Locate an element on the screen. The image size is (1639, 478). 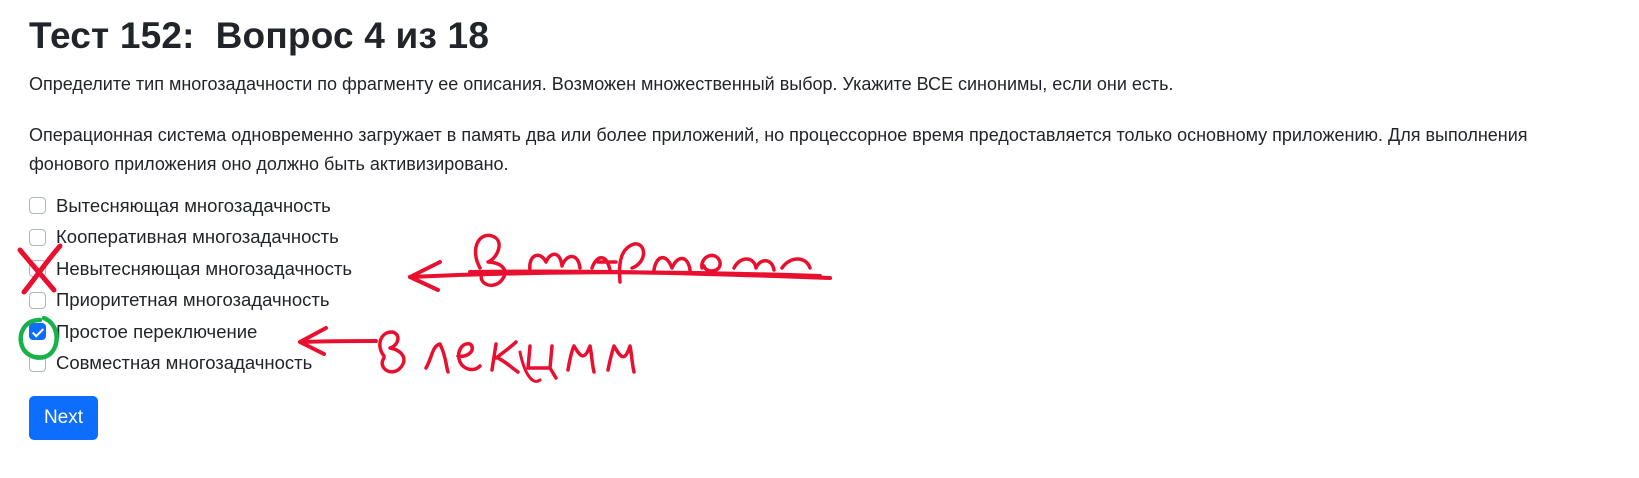
option-label: Совместная многозадачность is located at coordinates (184, 363).